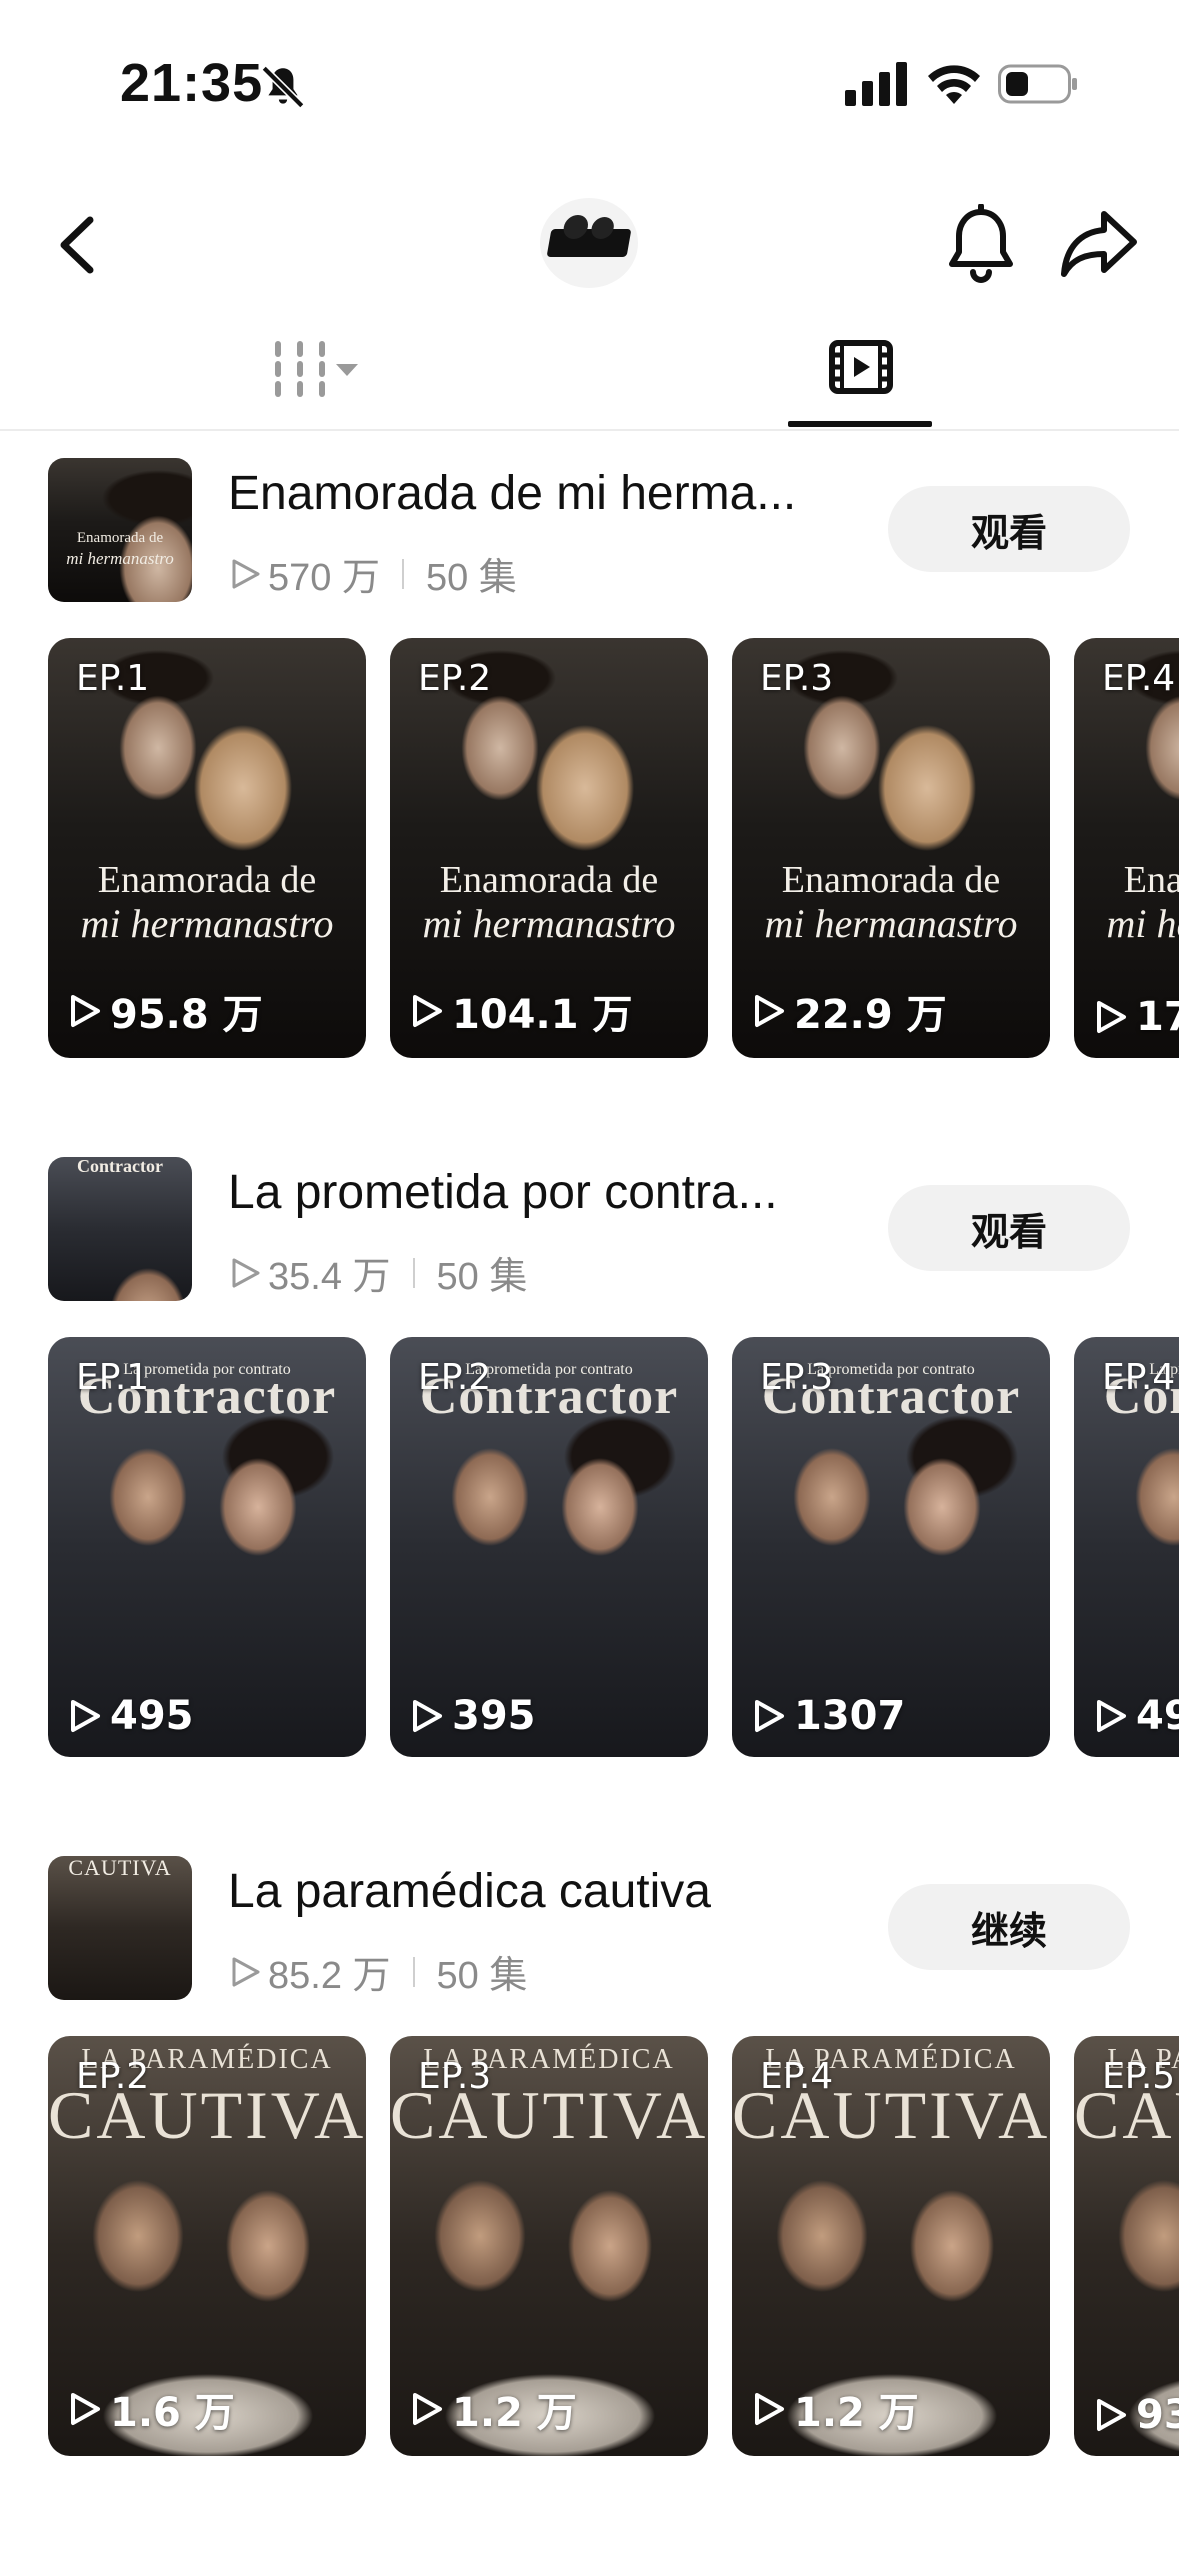  What do you see at coordinates (151, 2409) in the screenshot?
I see `episode-views: 1.6 万` at bounding box center [151, 2409].